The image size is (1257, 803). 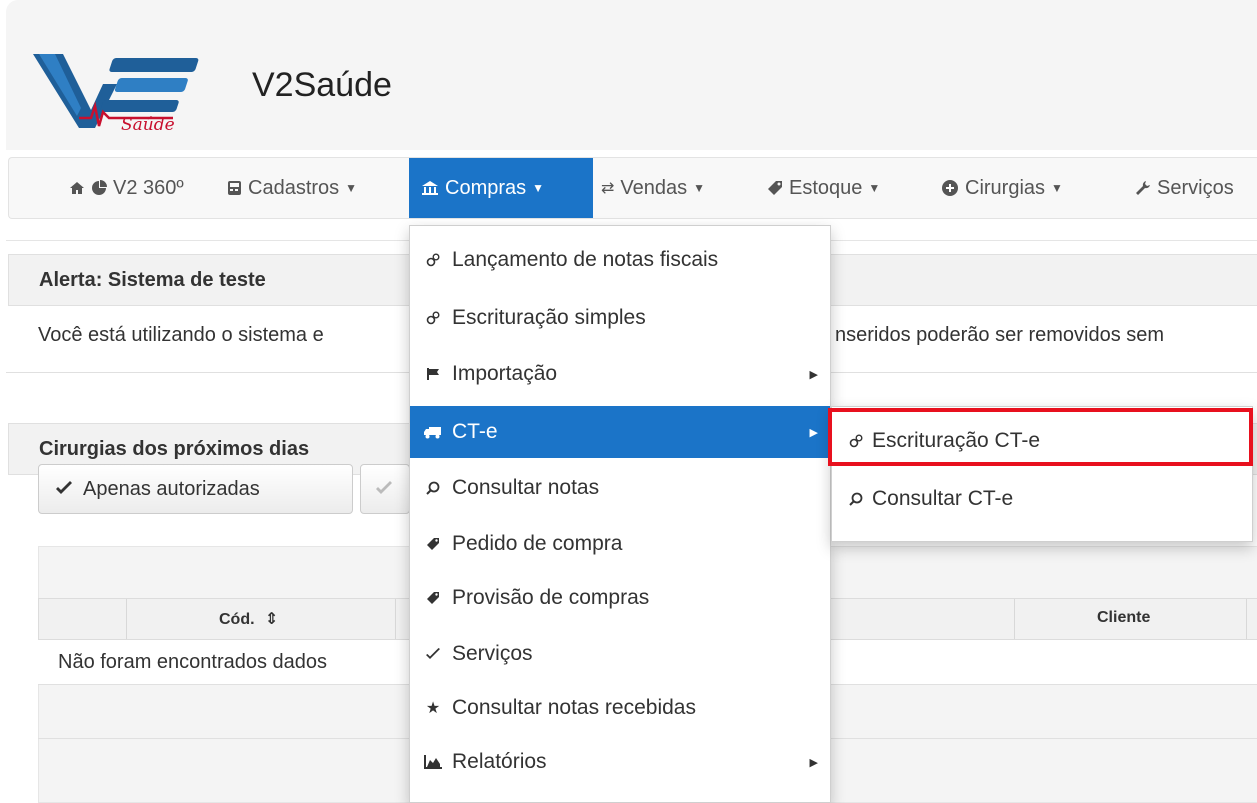 I want to click on nav-vendas: ⇄ Vendas ▼, so click(x=653, y=188).